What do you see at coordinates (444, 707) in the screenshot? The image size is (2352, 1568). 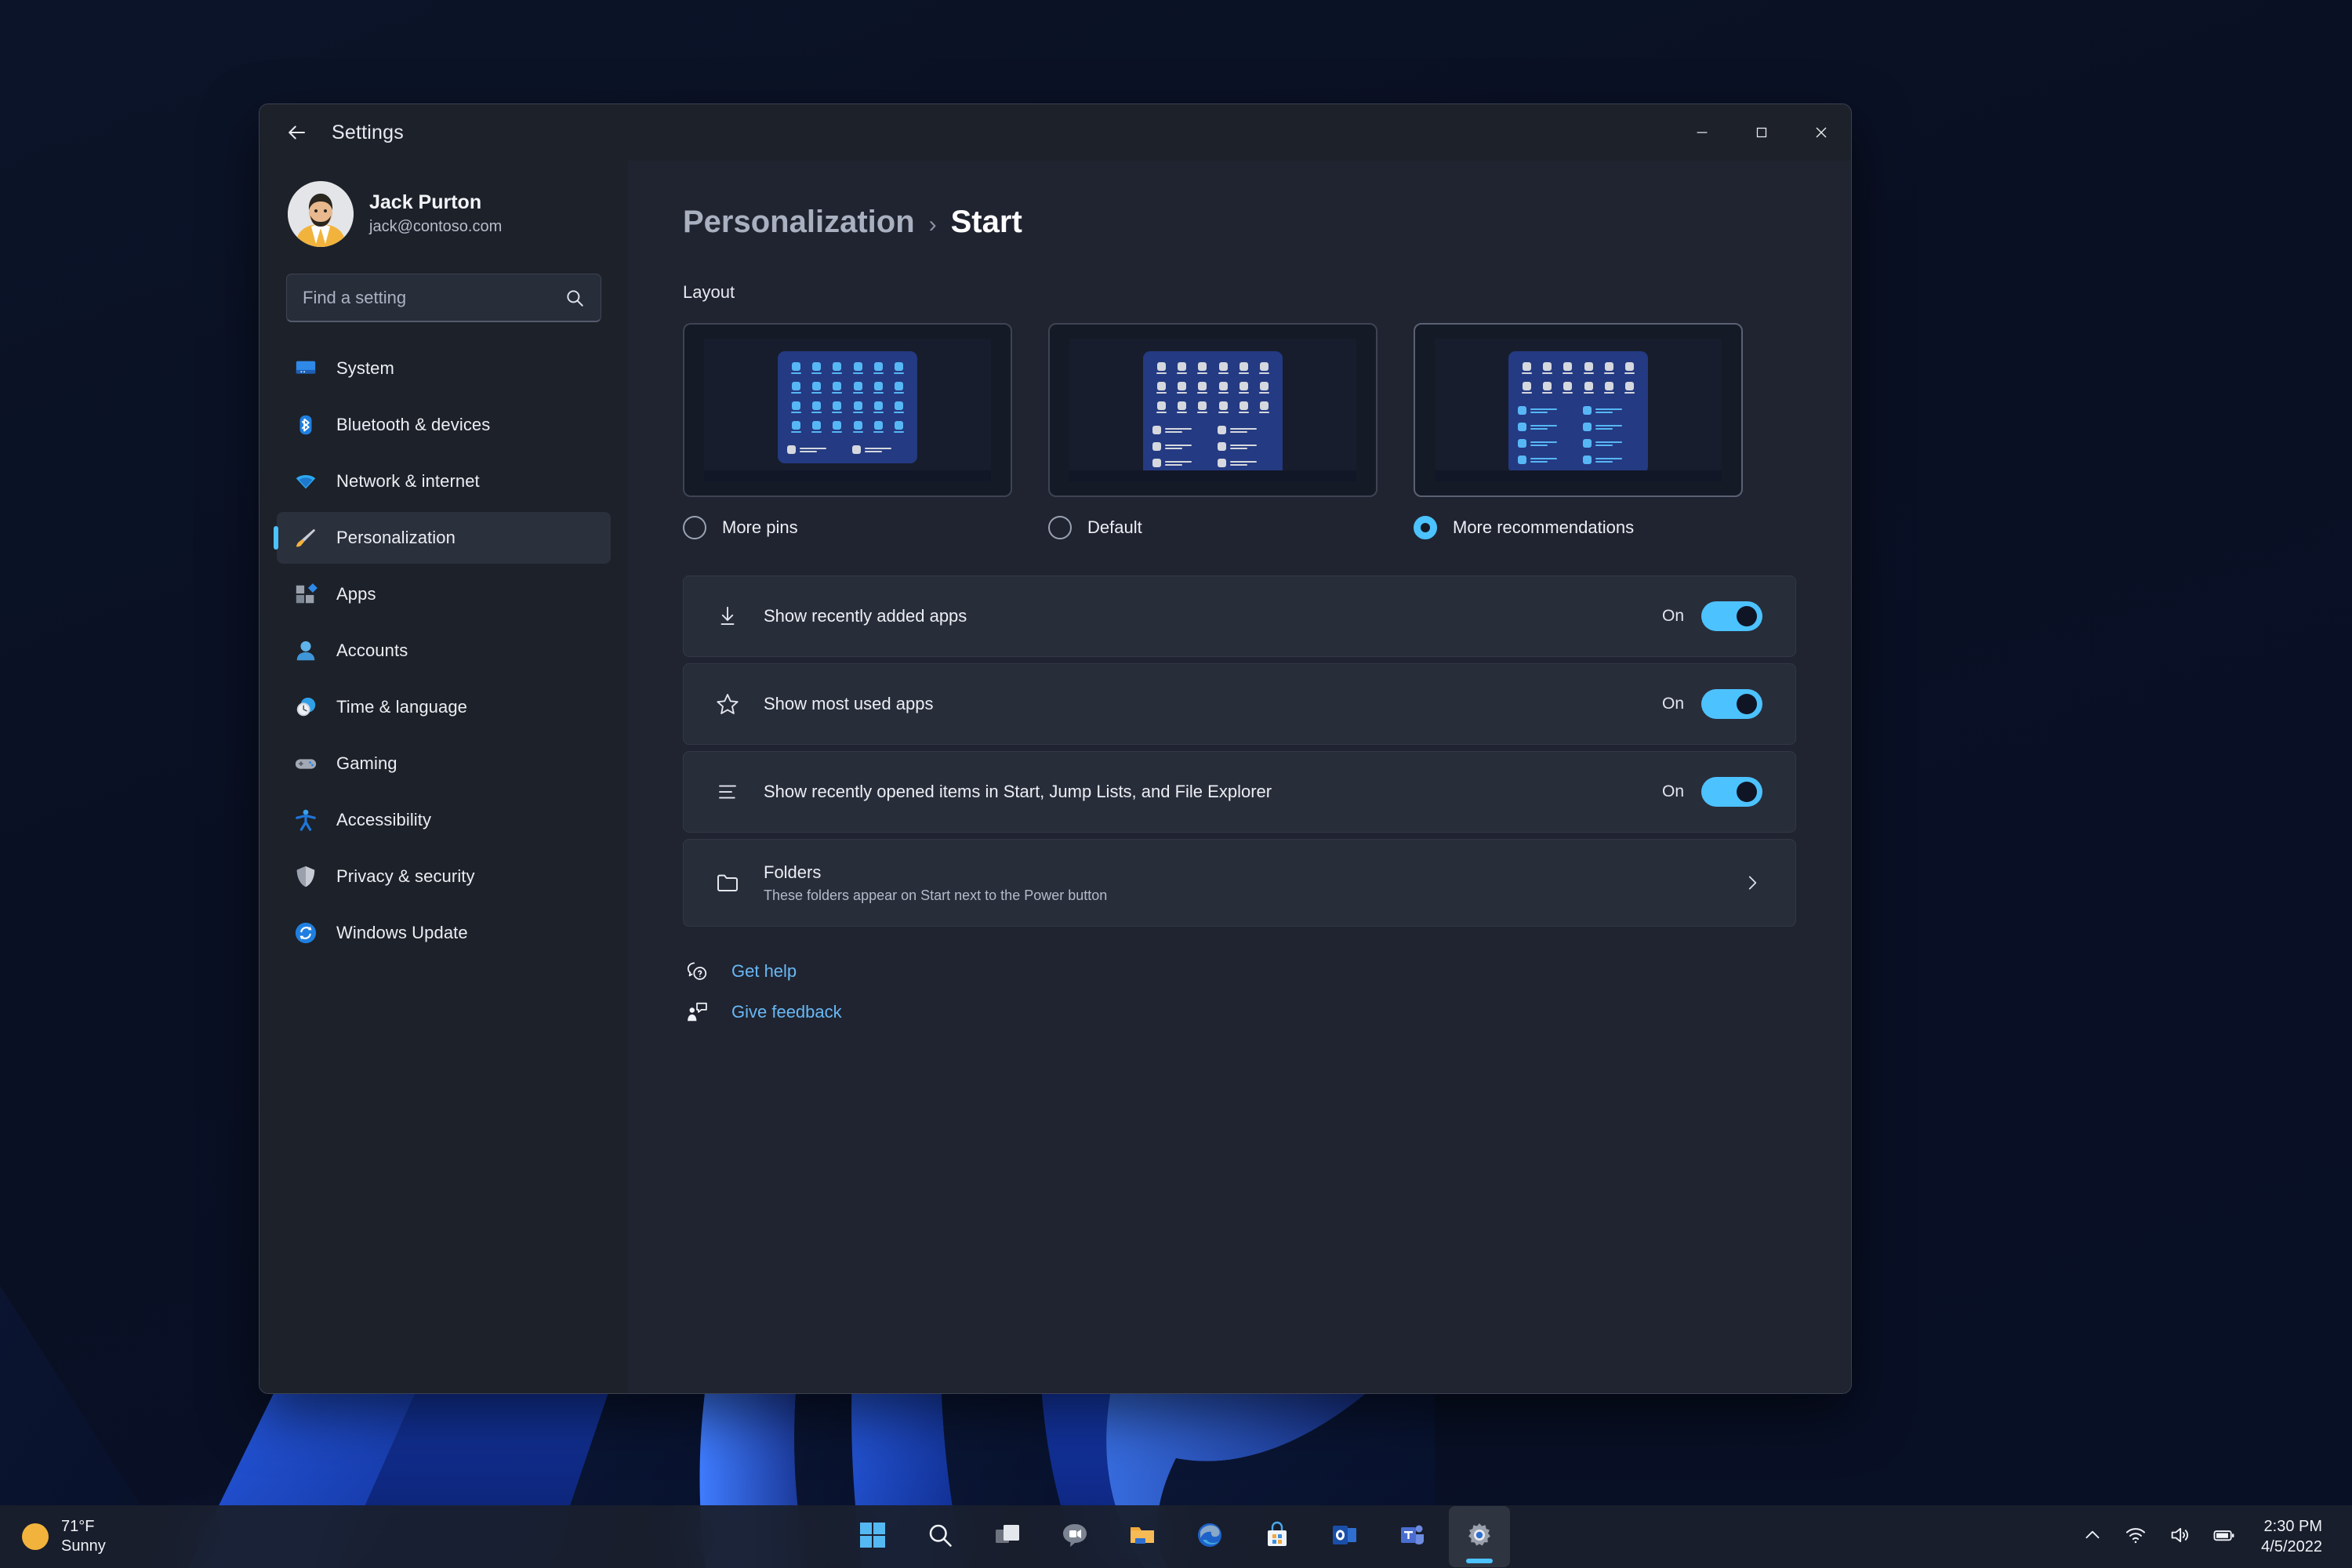 I see `sidebar-item-time-language: Time & language` at bounding box center [444, 707].